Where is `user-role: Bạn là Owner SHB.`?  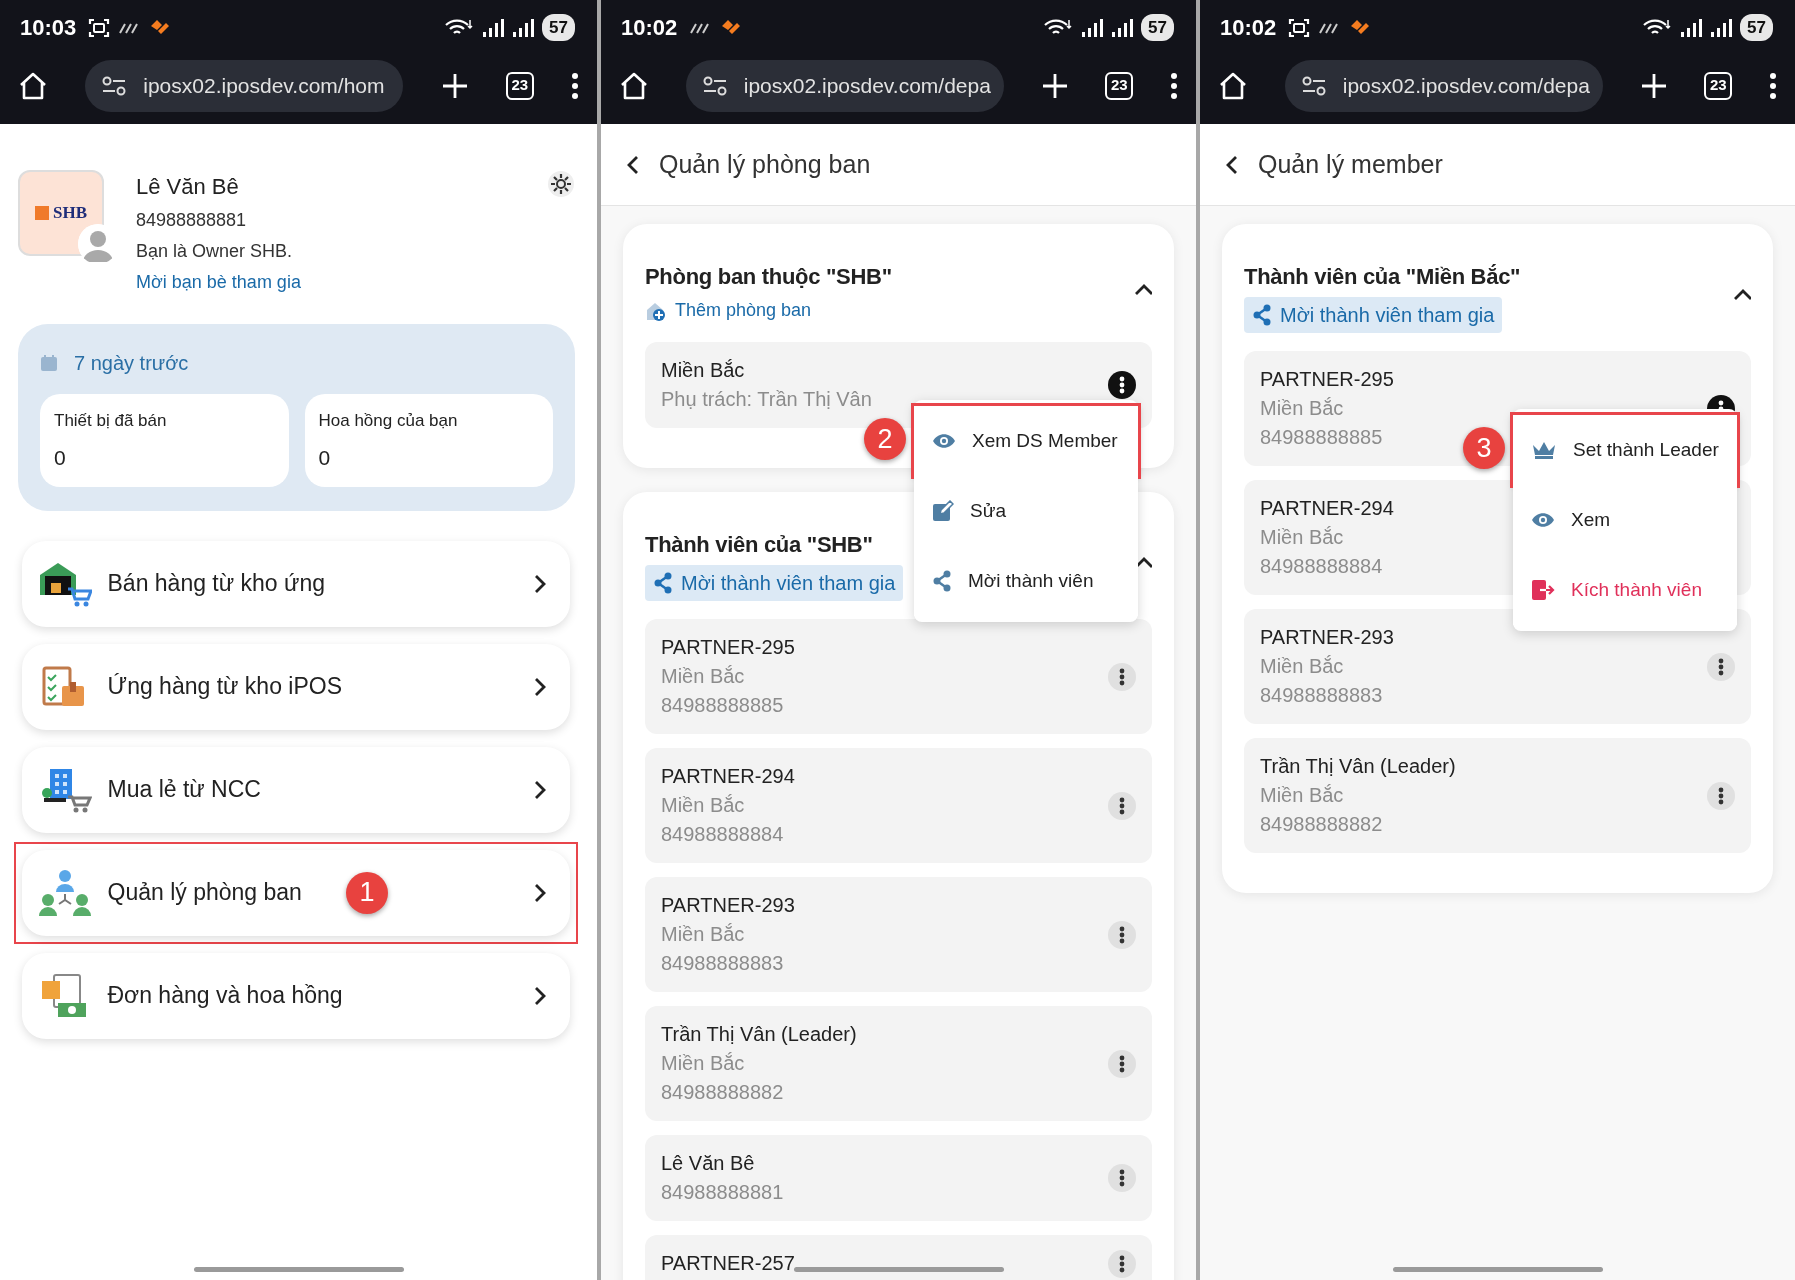
user-role: Bạn là Owner SHB. is located at coordinates (215, 251).